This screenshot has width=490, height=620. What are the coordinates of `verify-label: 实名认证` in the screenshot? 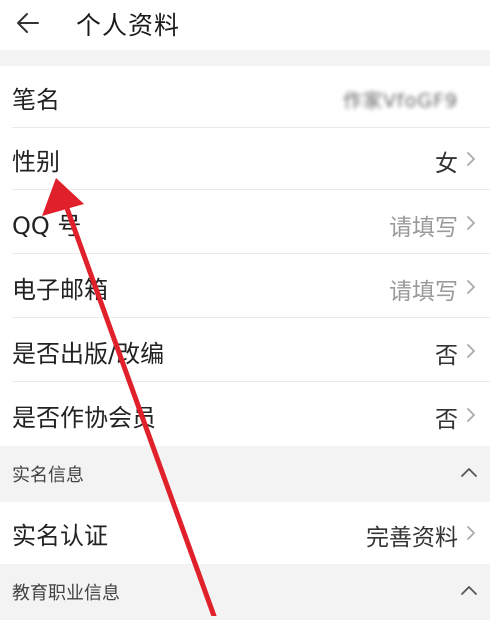 It's located at (60, 536).